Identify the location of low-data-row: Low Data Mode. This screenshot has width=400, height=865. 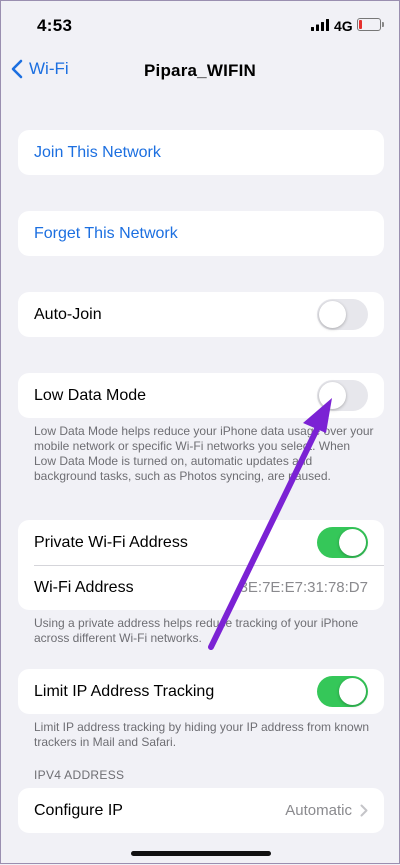
(201, 395).